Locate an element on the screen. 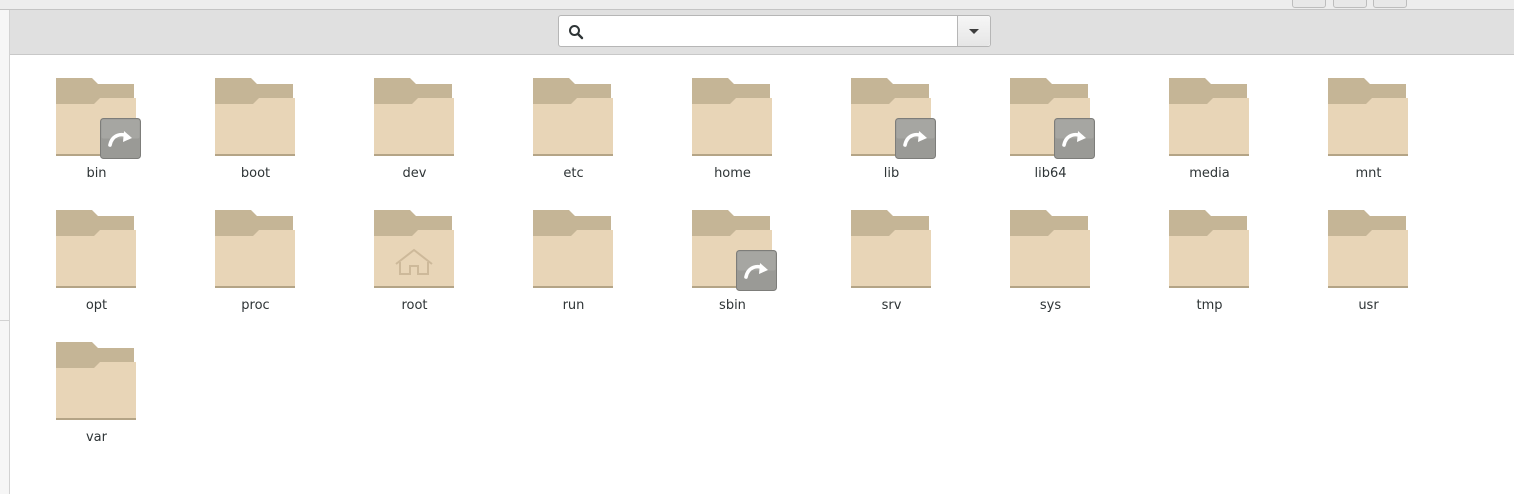 The image size is (1514, 494). folder-item: mnt is located at coordinates (1368, 134).